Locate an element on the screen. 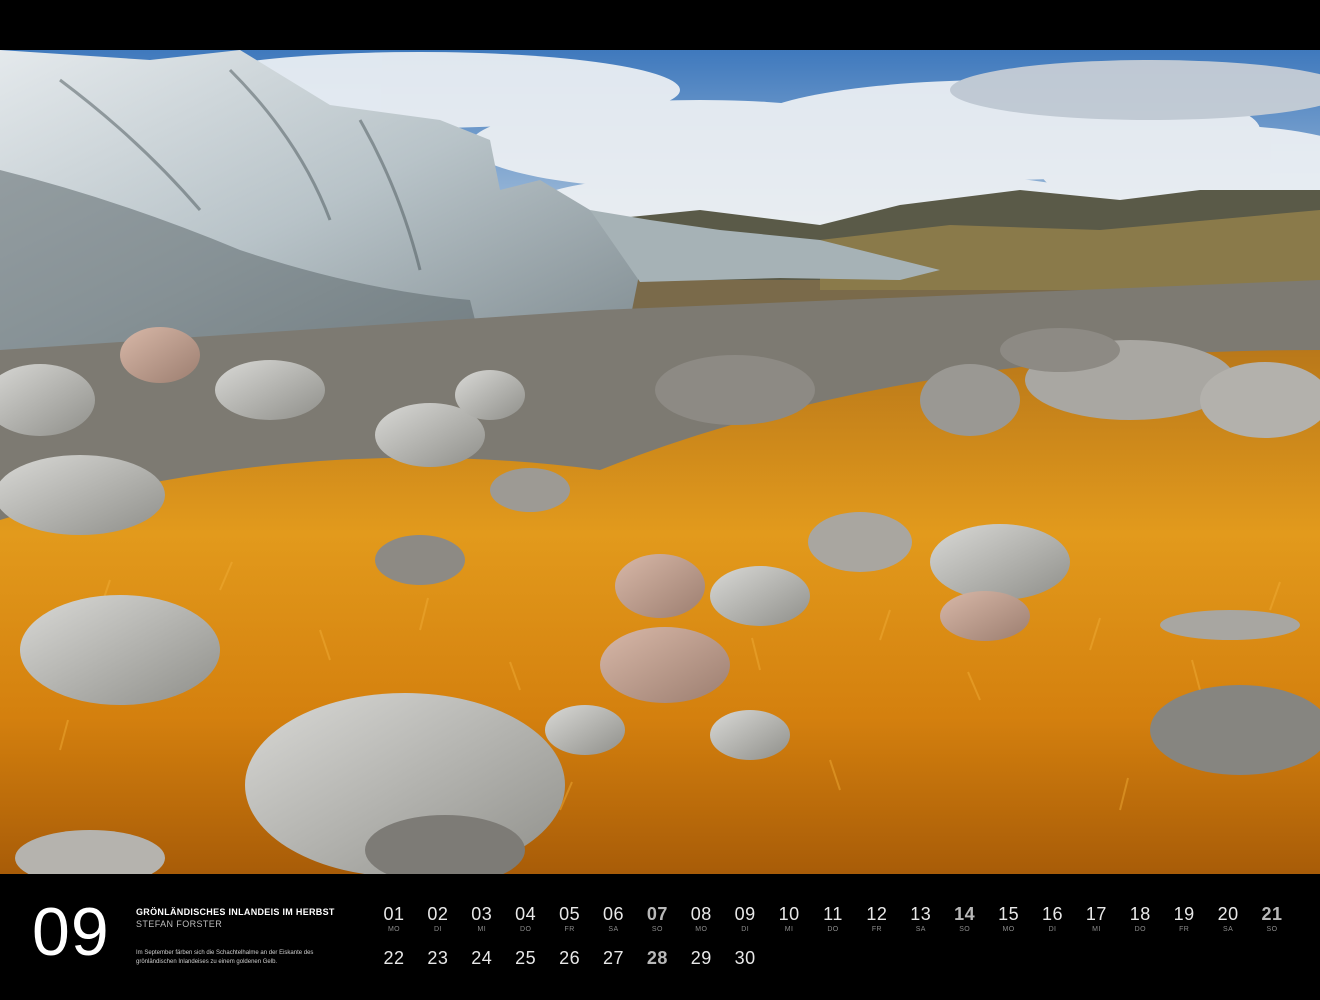 The width and height of the screenshot is (1320, 1000). day-cell: 18 DO is located at coordinates (1140, 919).